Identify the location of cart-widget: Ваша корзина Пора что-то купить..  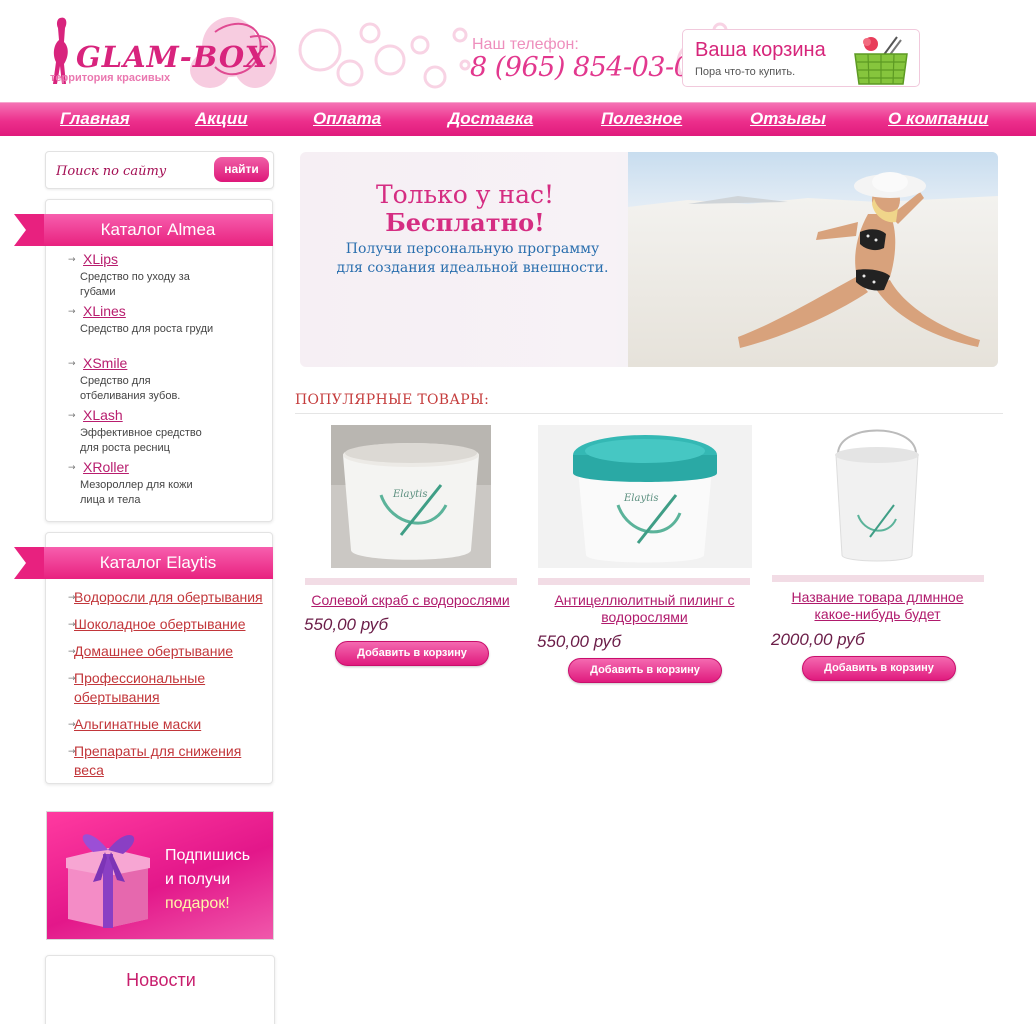
(801, 58).